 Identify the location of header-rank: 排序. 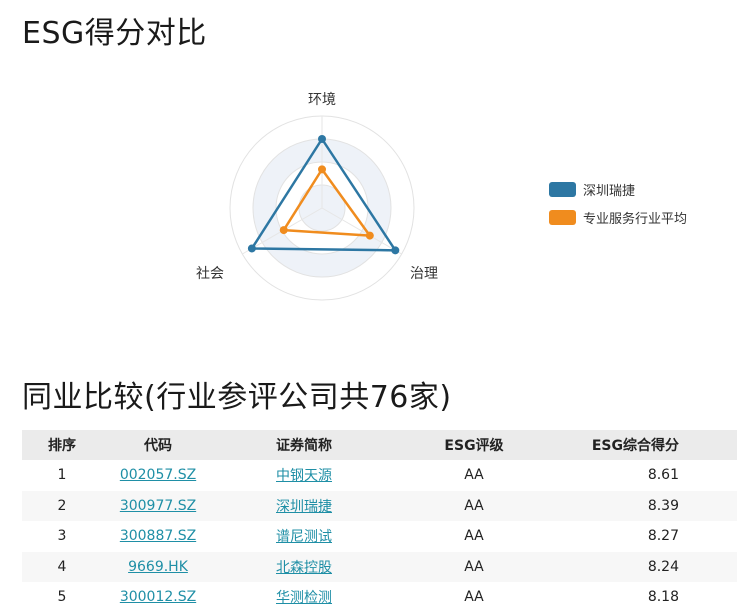
(62, 445).